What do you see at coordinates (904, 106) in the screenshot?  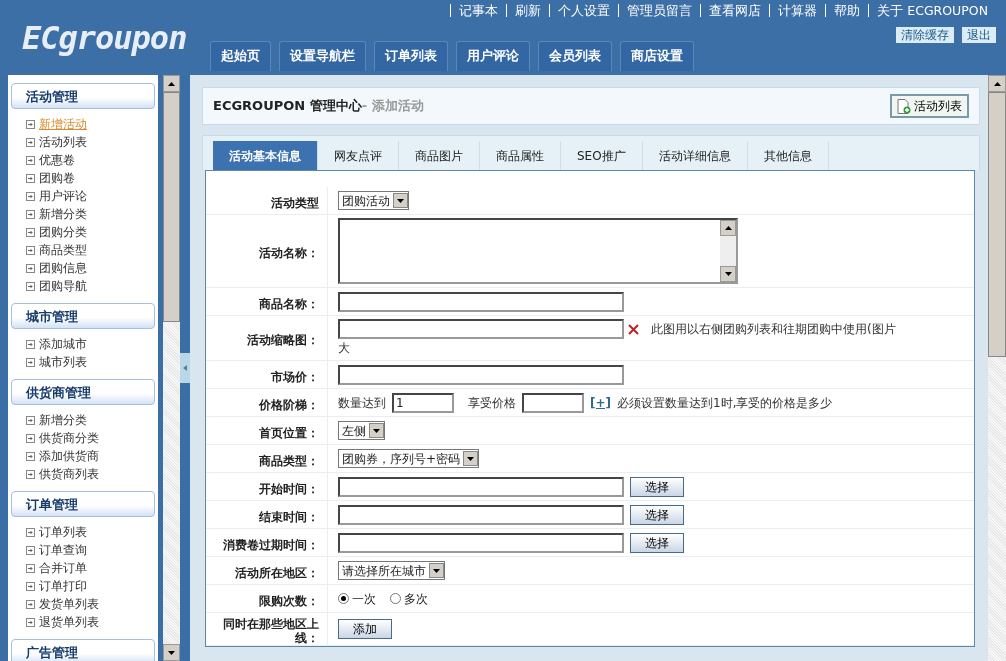 I see `add-document-icon` at bounding box center [904, 106].